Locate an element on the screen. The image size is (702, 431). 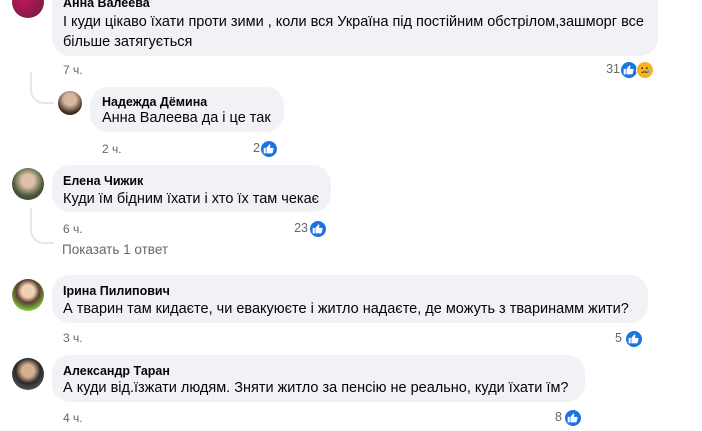
reaction-count: 5 is located at coordinates (614, 338).